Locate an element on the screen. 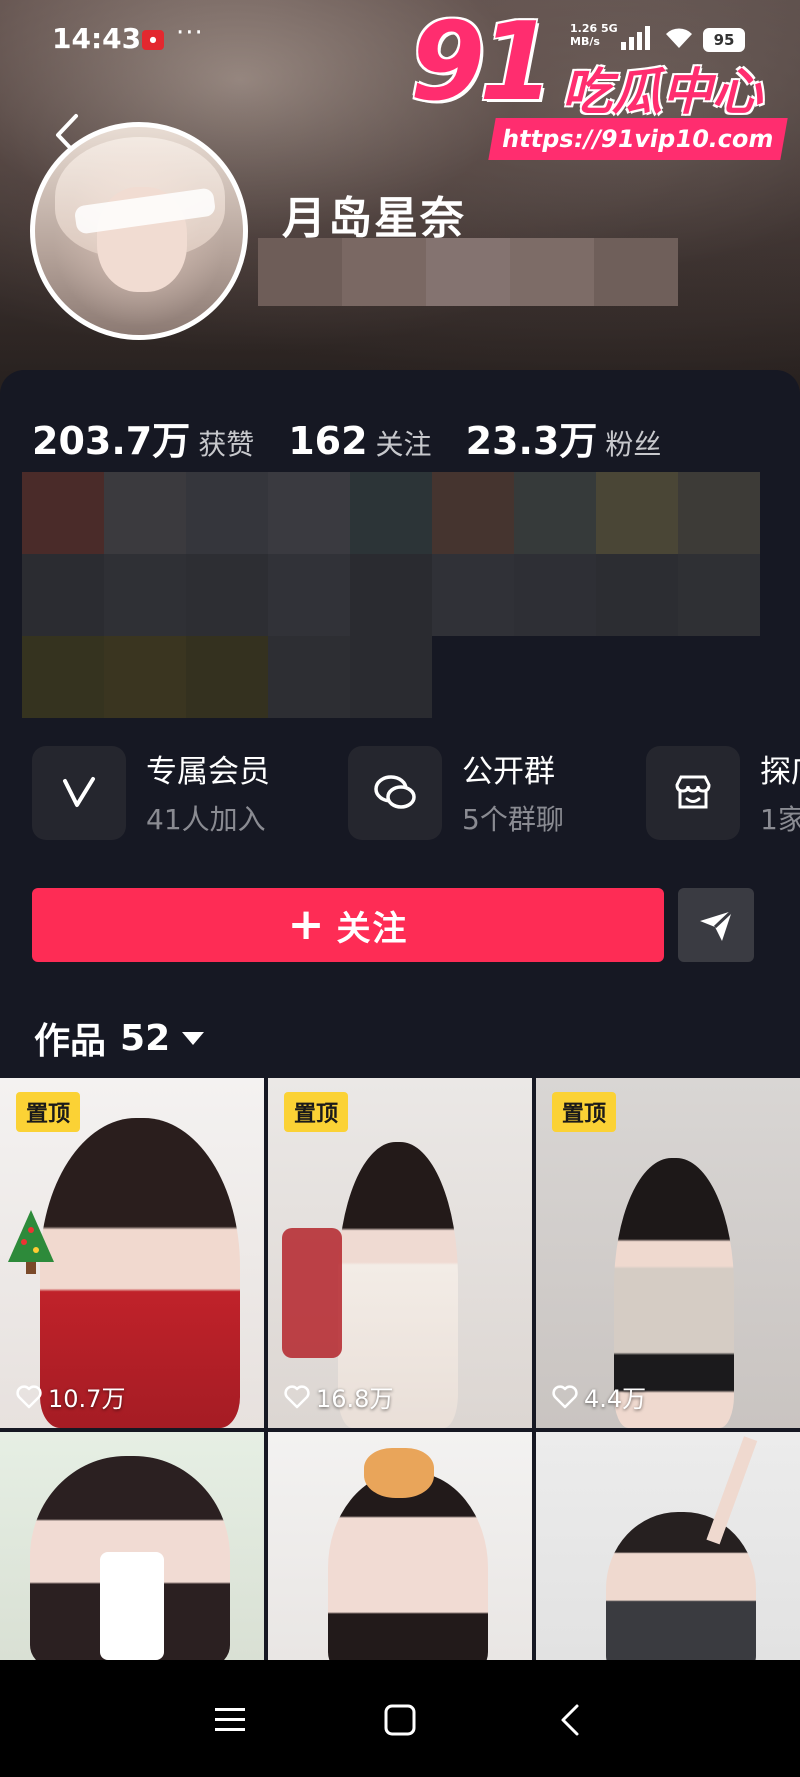  follow-button: + 关注 is located at coordinates (348, 925).